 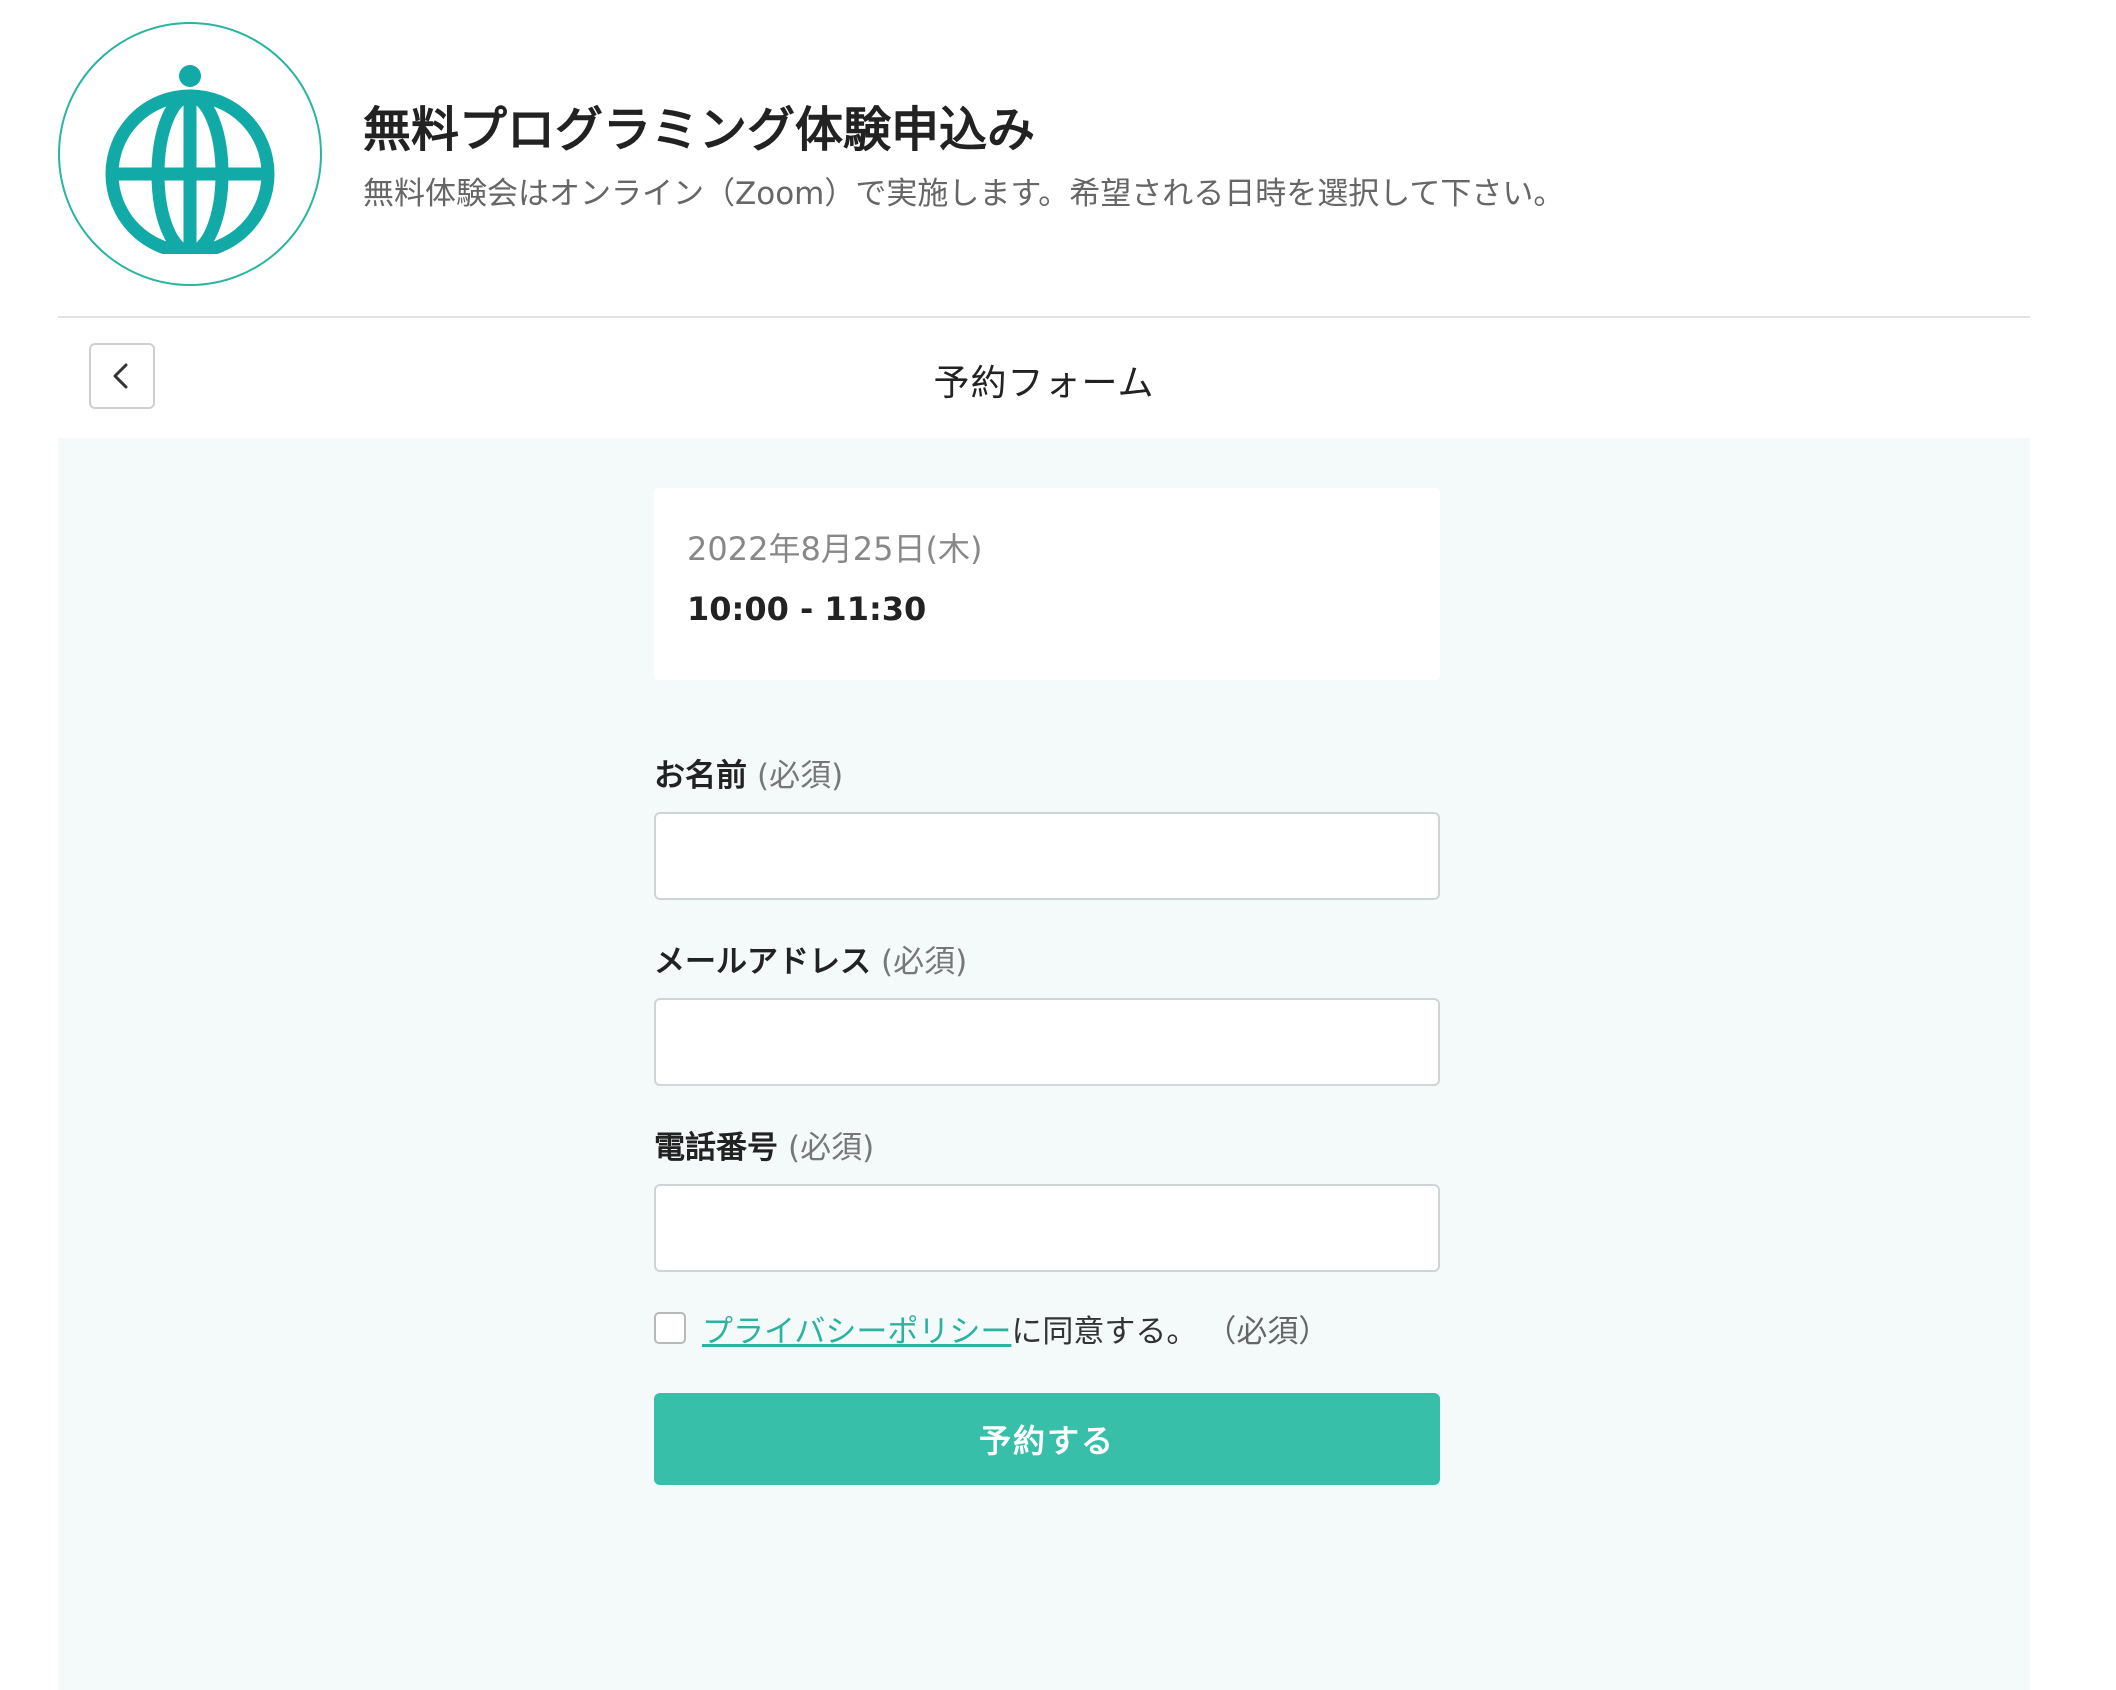 What do you see at coordinates (1047, 1042) in the screenshot?
I see `email-field` at bounding box center [1047, 1042].